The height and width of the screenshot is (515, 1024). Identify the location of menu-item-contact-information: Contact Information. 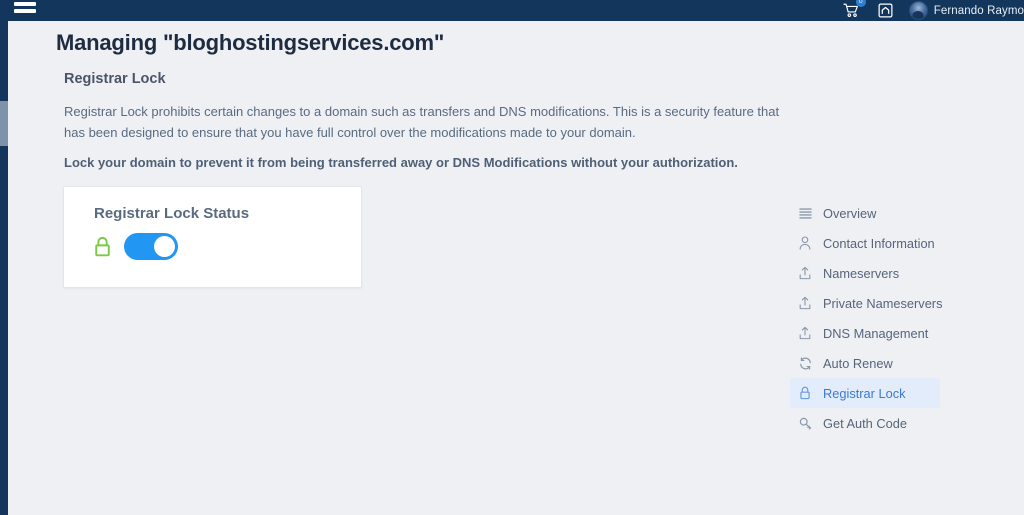
(865, 243).